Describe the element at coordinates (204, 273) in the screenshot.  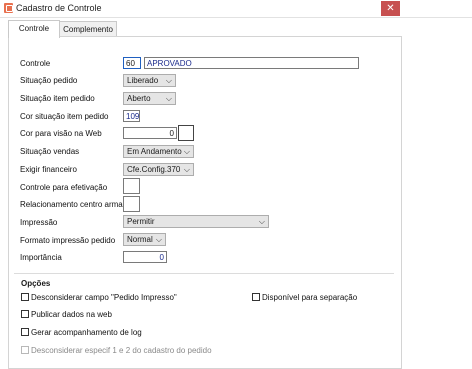
I see `section-divider` at that location.